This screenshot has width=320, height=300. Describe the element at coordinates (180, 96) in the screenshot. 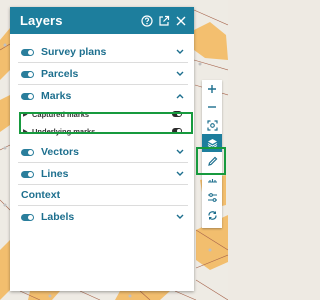

I see `chevron-up-icon` at that location.